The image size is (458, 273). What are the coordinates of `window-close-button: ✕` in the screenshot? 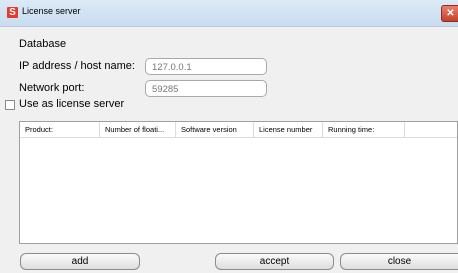 It's located at (449, 13).